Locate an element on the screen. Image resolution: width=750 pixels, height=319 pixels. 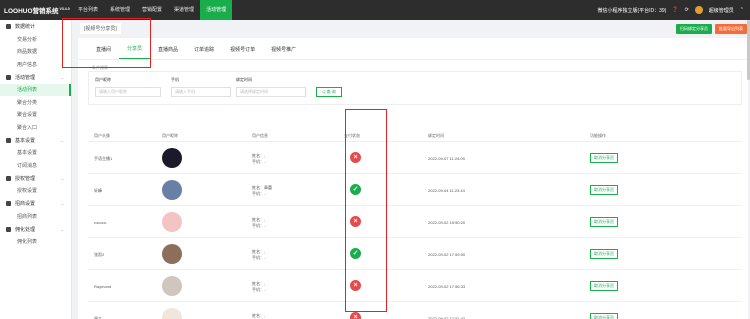
sidebar-item: 佣化列表 is located at coordinates (35, 242).